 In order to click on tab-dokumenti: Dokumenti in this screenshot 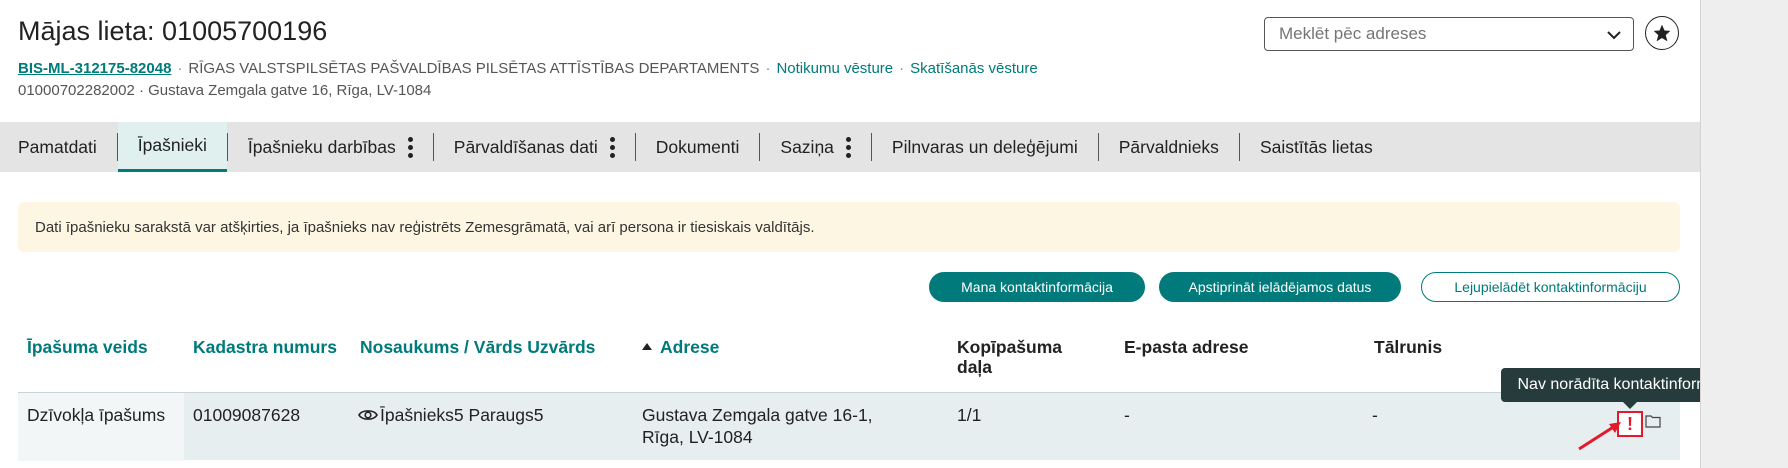, I will do `click(698, 147)`.